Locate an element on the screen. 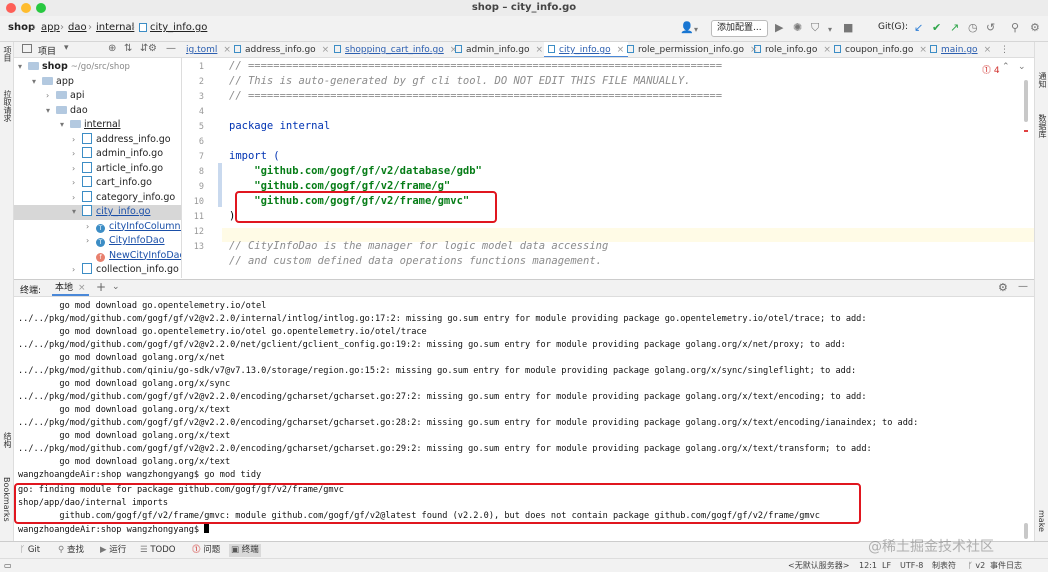  pull-requests-tool-button: 拉取请求 is located at coordinates (7, 106).